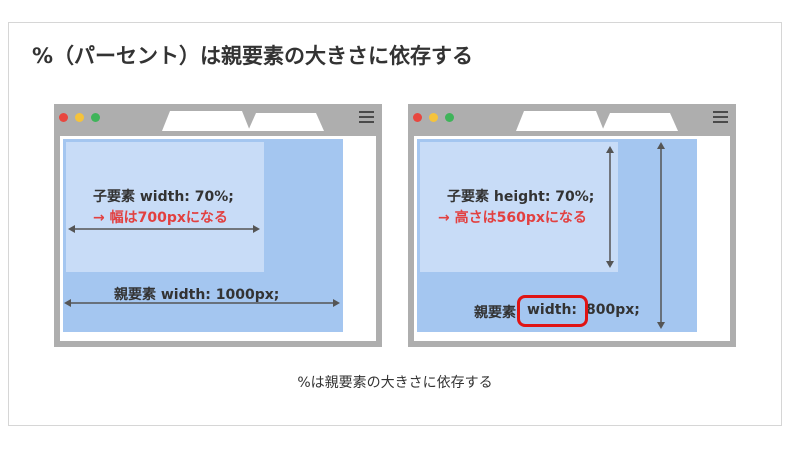 The image size is (800, 461). I want to click on figure-caption: %は親要素の大きさに依存する, so click(395, 383).